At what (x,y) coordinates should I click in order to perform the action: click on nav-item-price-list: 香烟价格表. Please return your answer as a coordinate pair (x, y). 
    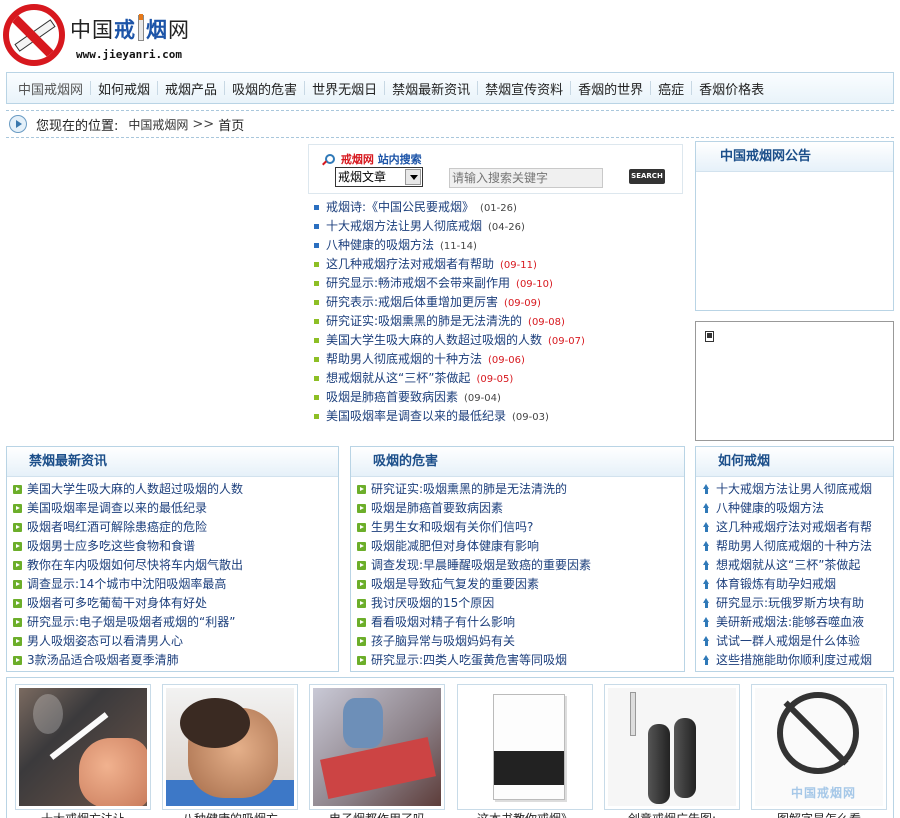
    Looking at the image, I should click on (731, 88).